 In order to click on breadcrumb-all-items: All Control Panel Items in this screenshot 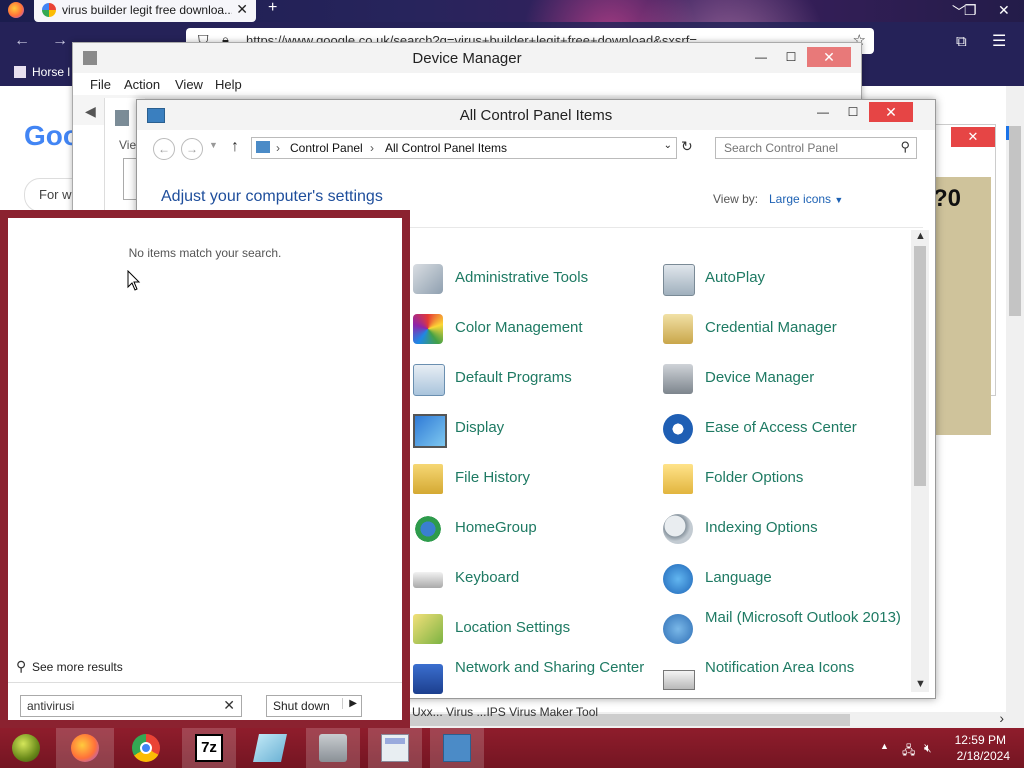, I will do `click(446, 148)`.